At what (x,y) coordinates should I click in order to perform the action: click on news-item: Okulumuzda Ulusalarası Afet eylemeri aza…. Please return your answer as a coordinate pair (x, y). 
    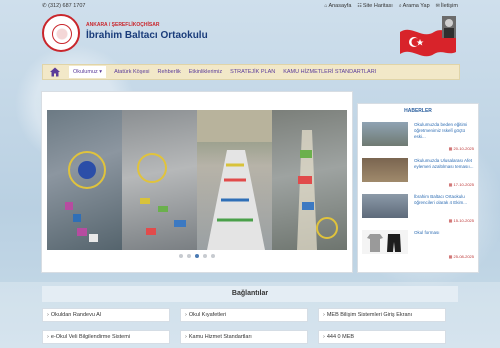
    Looking at the image, I should click on (418, 174).